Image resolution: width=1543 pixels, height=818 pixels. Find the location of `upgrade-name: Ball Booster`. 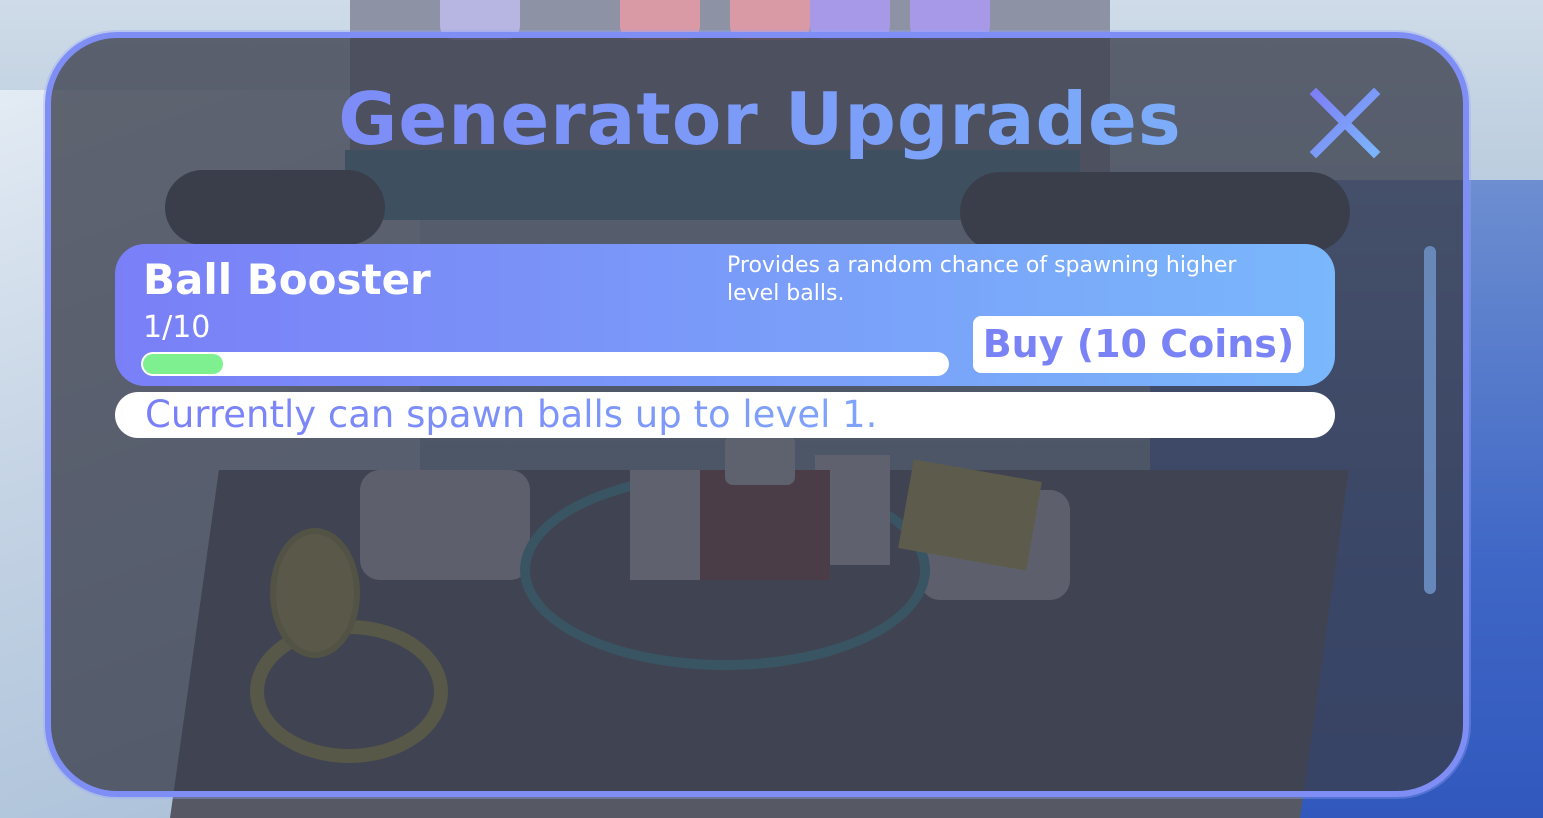

upgrade-name: Ball Booster is located at coordinates (287, 279).